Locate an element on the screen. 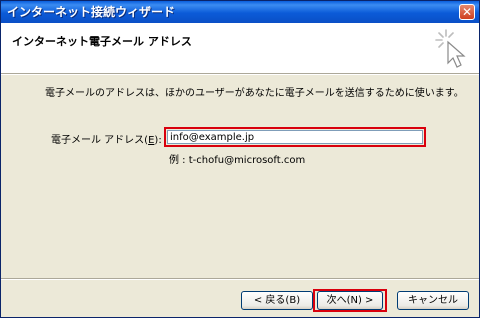 The height and width of the screenshot is (318, 480). wizard-icon is located at coordinates (450, 48).